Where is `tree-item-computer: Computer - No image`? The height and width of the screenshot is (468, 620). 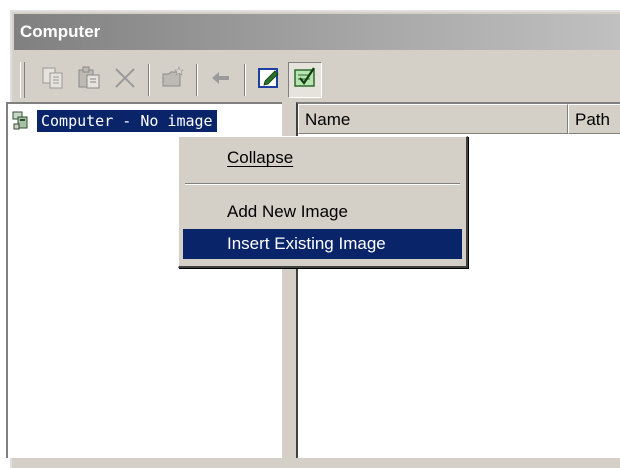
tree-item-computer: Computer - No image is located at coordinates (114, 121).